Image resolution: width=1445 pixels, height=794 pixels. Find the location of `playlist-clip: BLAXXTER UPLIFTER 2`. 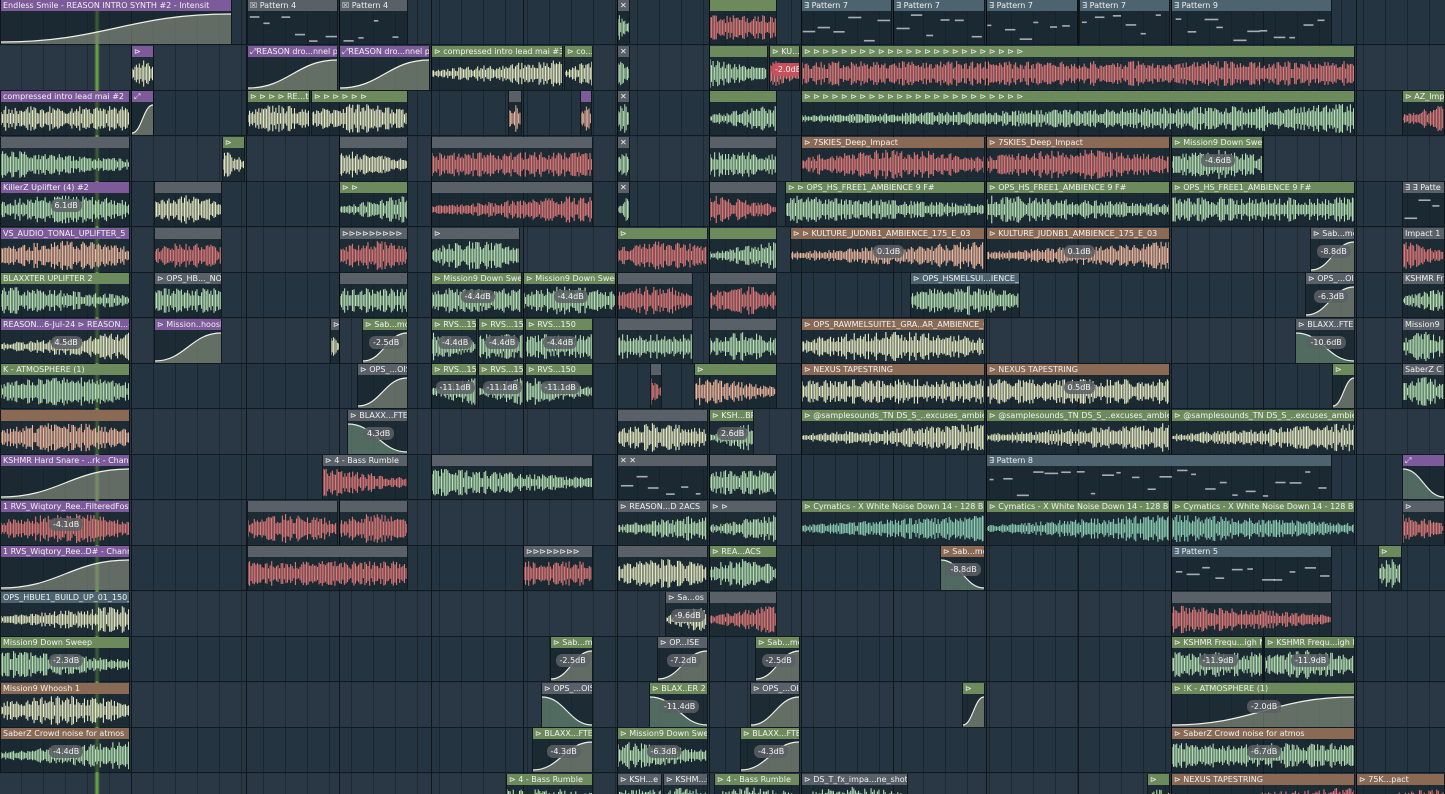

playlist-clip: BLAXXTER UPLIFTER 2 is located at coordinates (65, 295).